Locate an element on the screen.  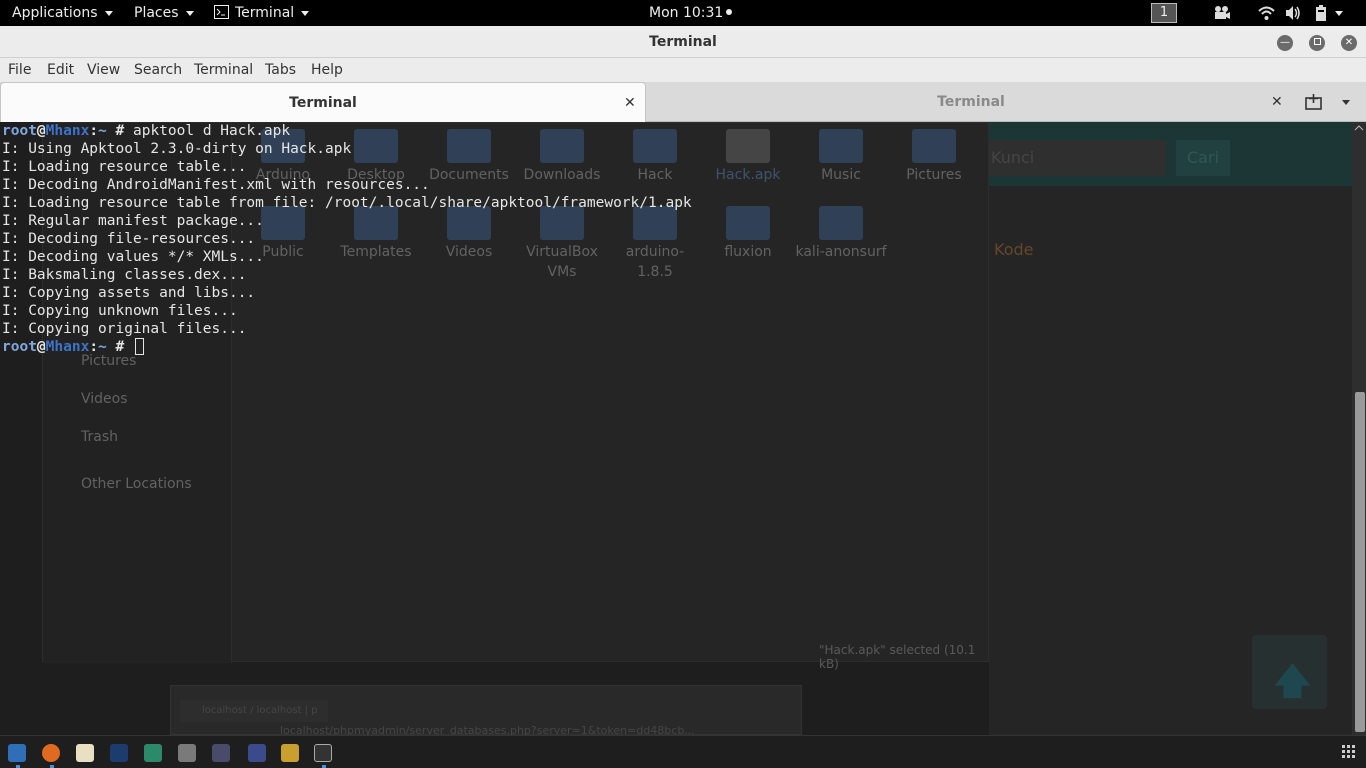
show-applications-icon is located at coordinates (1349, 752).